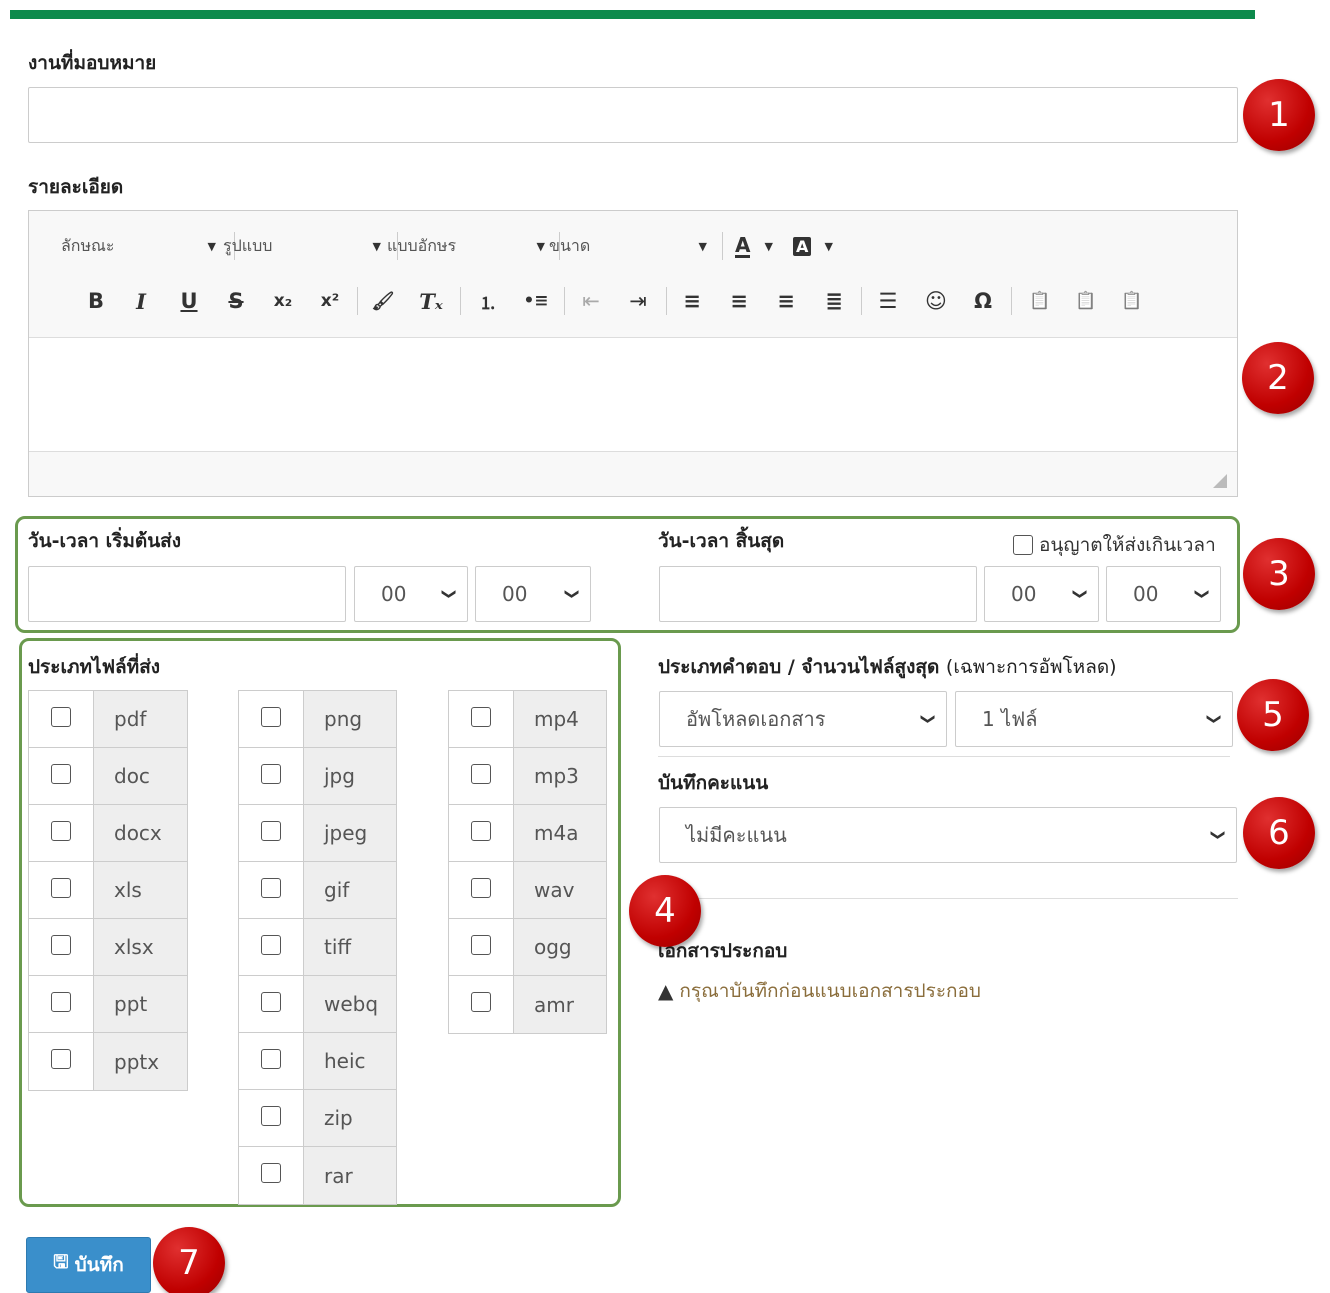 Image resolution: width=1330 pixels, height=1293 pixels. Describe the element at coordinates (527, 890) in the screenshot. I see `list-item: wav` at that location.